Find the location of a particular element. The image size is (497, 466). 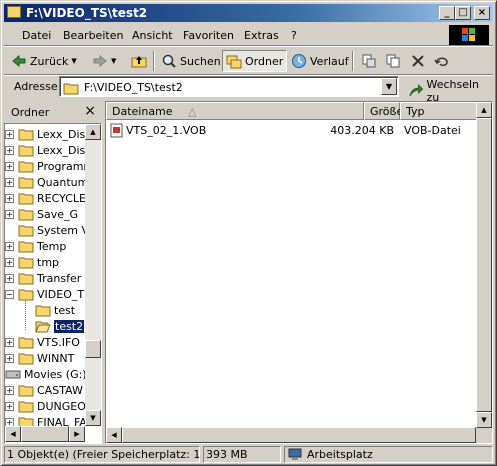

column-header-size: Größe is located at coordinates (383, 111).